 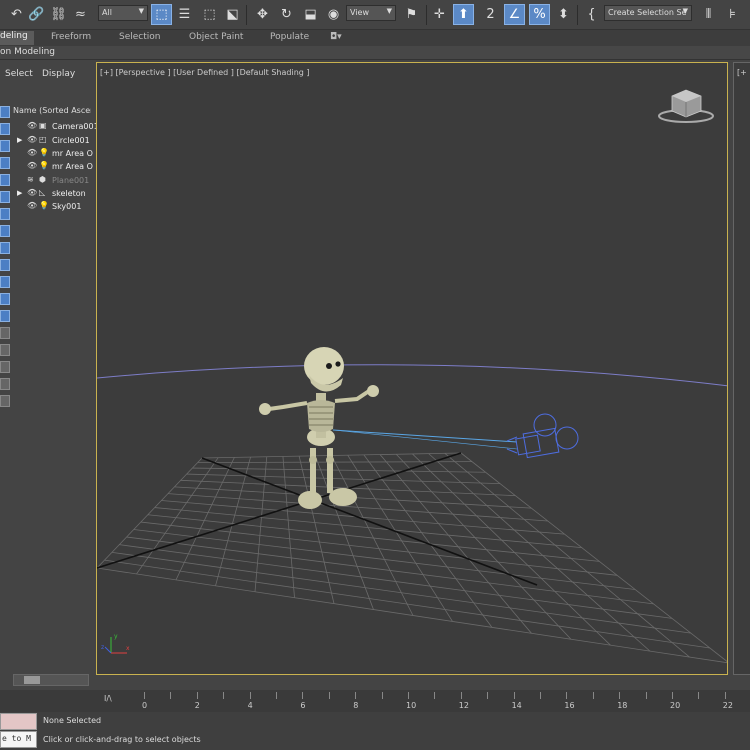 I want to click on undo-link-icon: ↶, so click(x=16, y=14).